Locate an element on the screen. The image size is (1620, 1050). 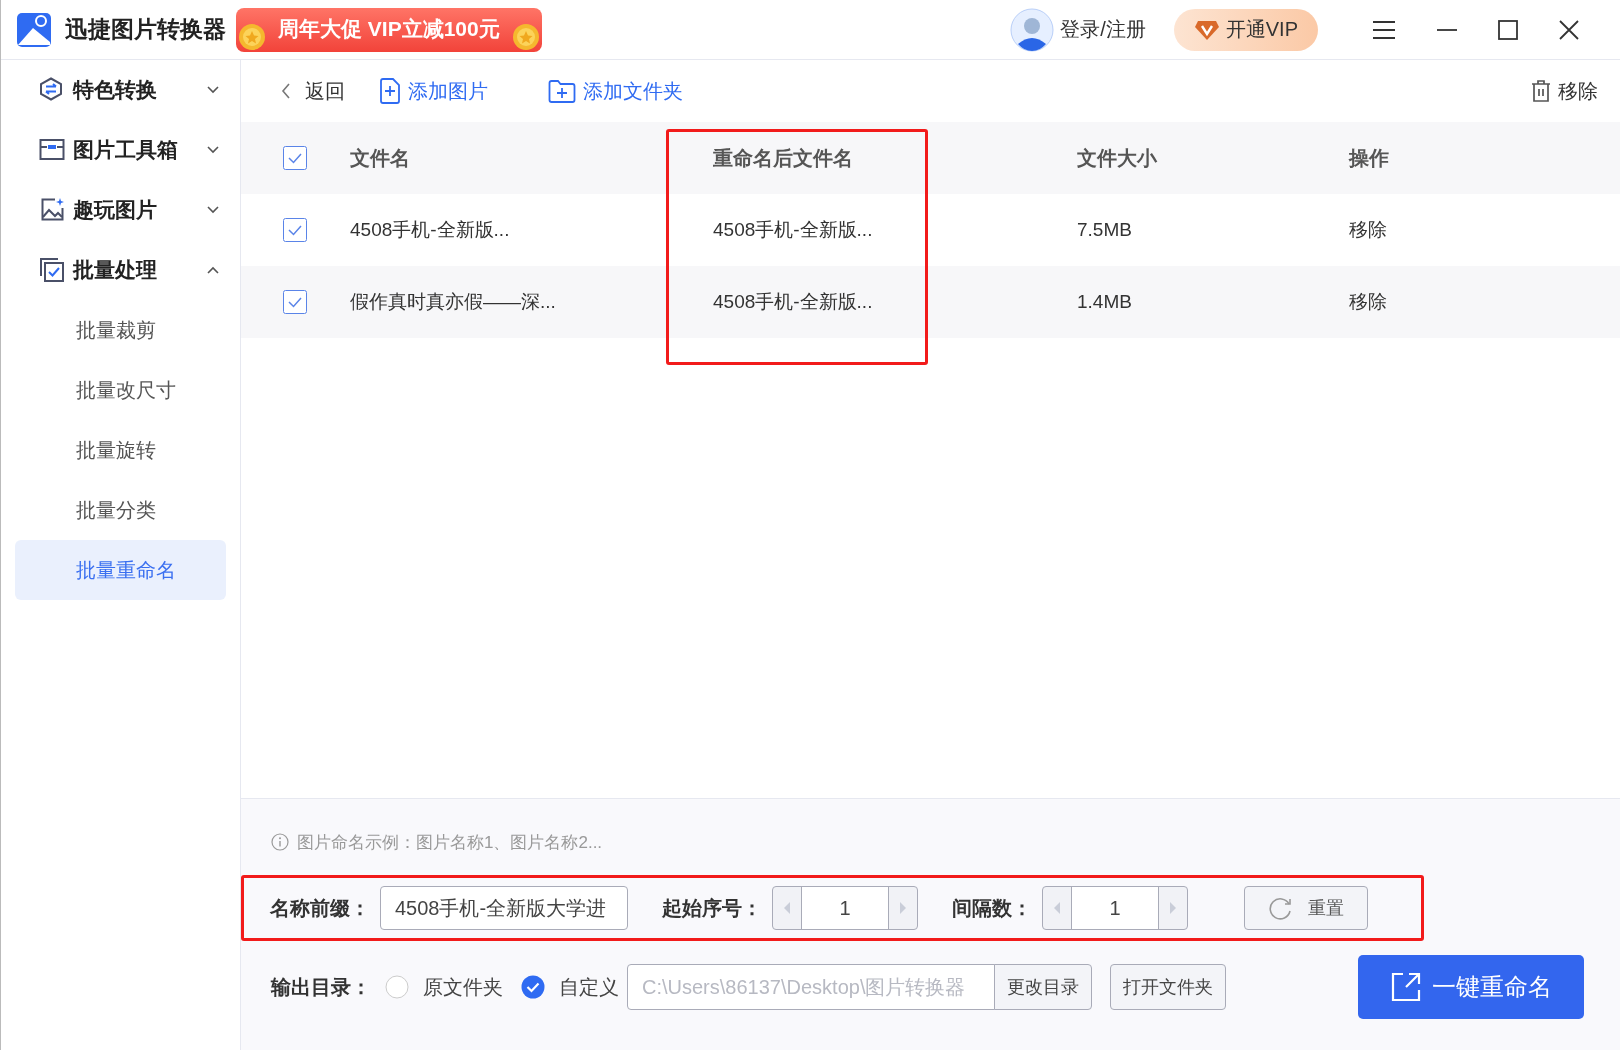
sidebar-item: 批量改尺寸 is located at coordinates (120, 390).